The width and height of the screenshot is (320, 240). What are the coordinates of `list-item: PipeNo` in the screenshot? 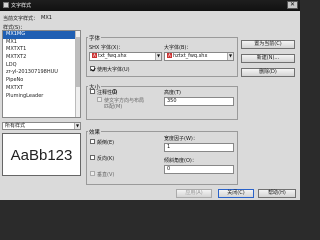 It's located at (41, 81).